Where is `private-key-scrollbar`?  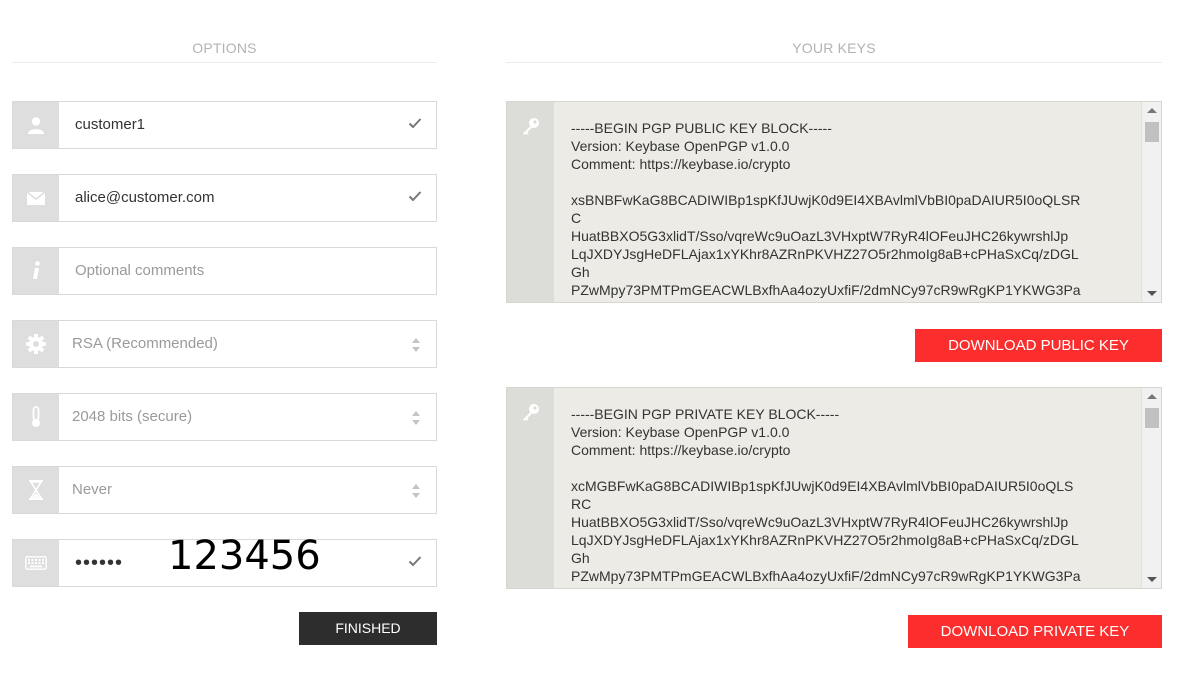
private-key-scrollbar is located at coordinates (1151, 488).